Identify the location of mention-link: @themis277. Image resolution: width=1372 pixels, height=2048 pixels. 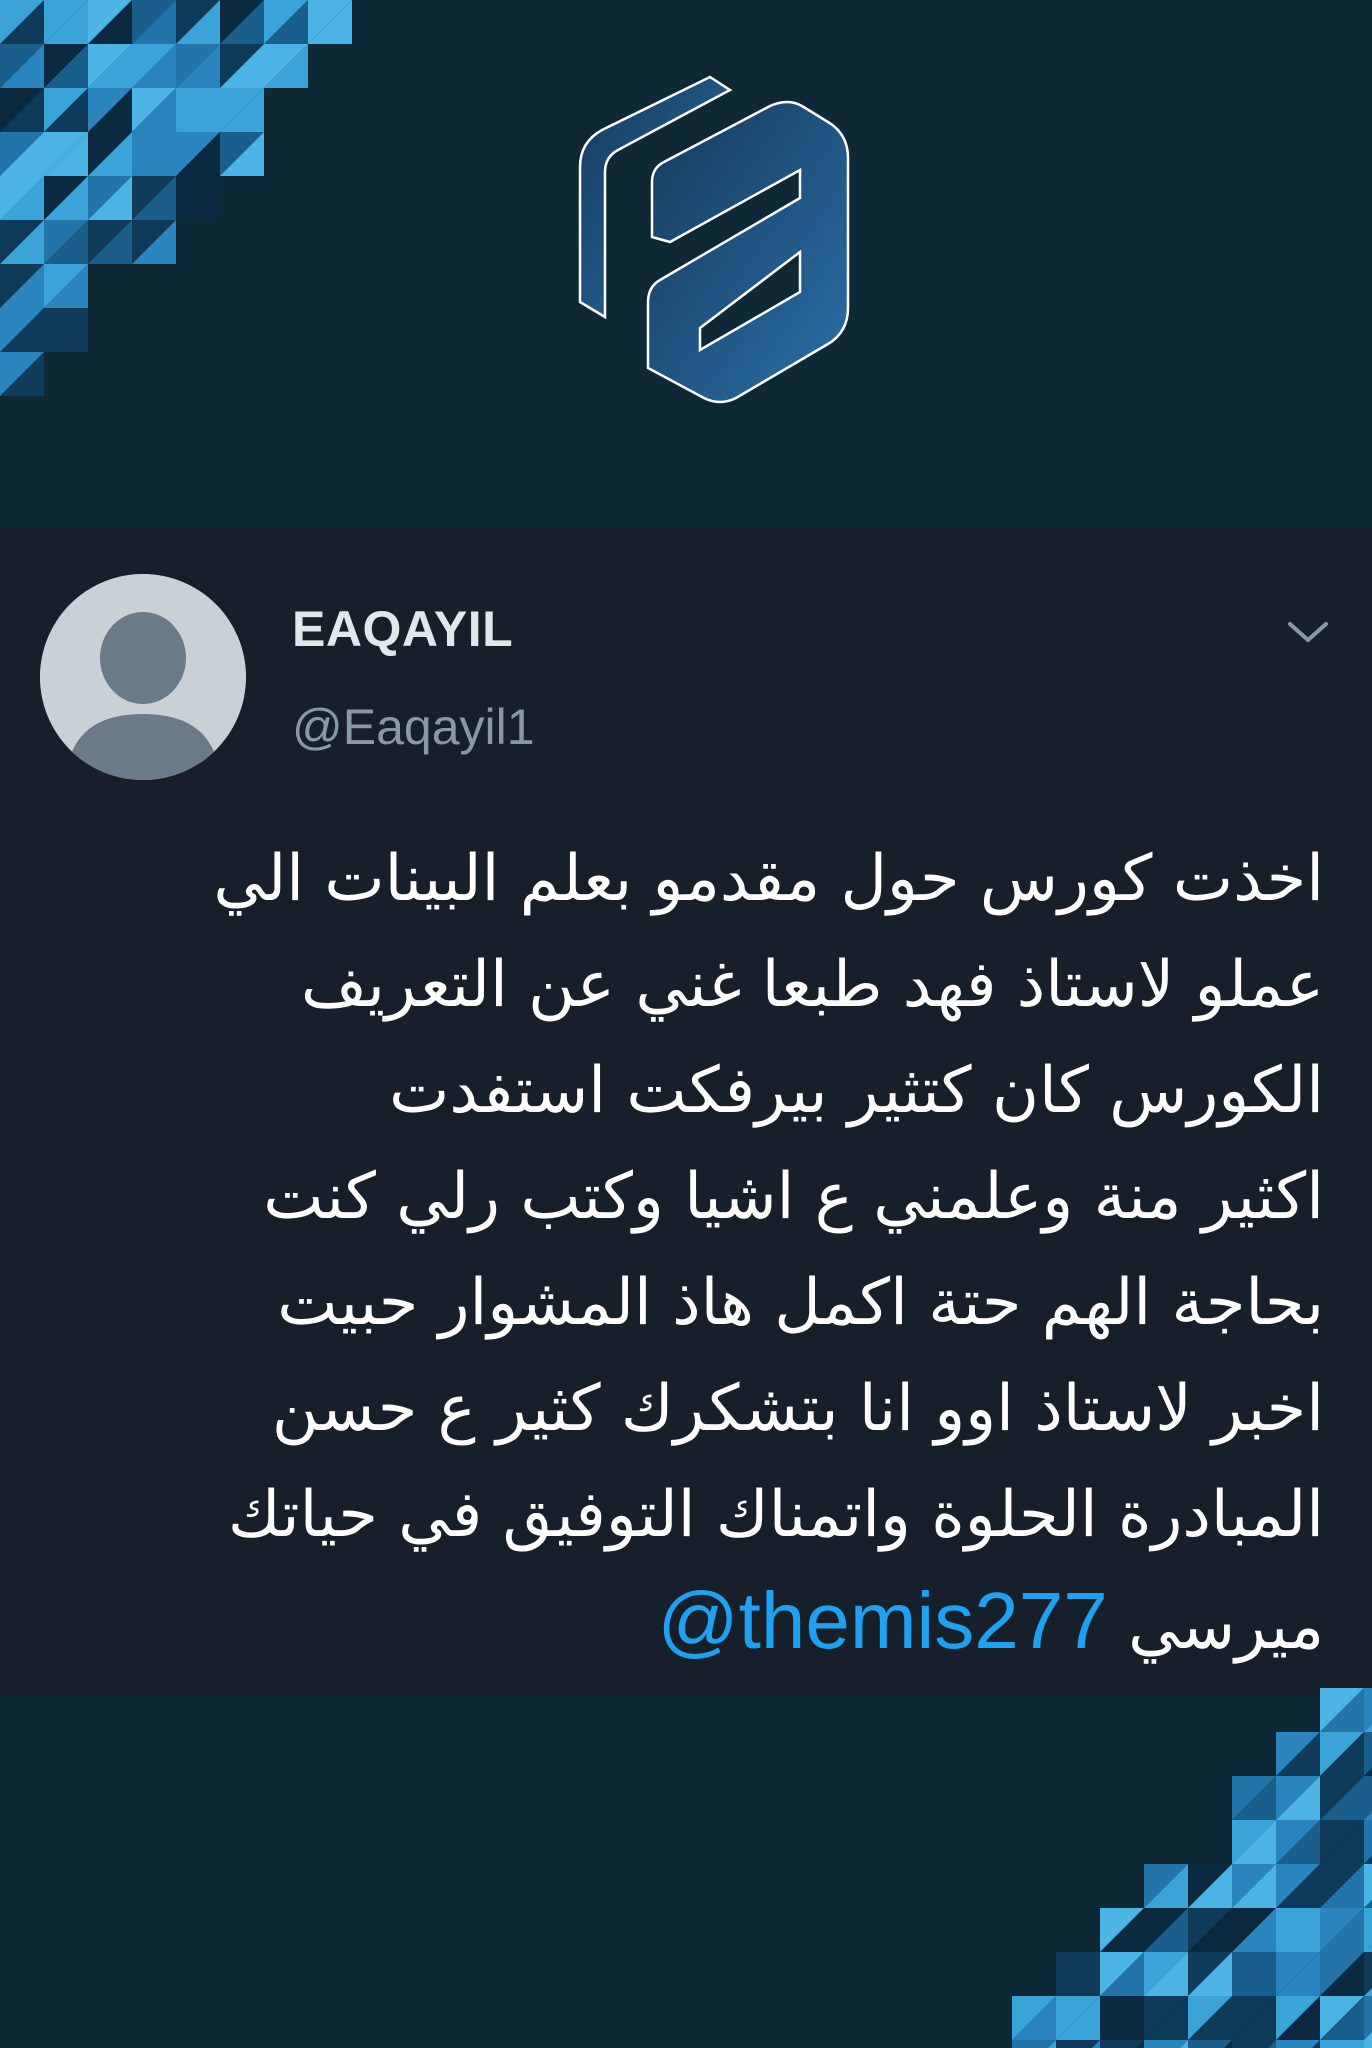
(882, 1620).